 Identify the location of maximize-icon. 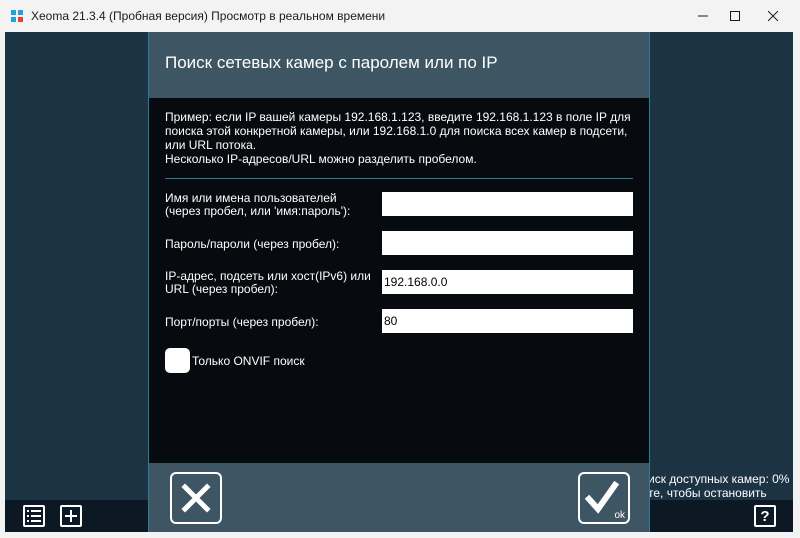
(735, 16).